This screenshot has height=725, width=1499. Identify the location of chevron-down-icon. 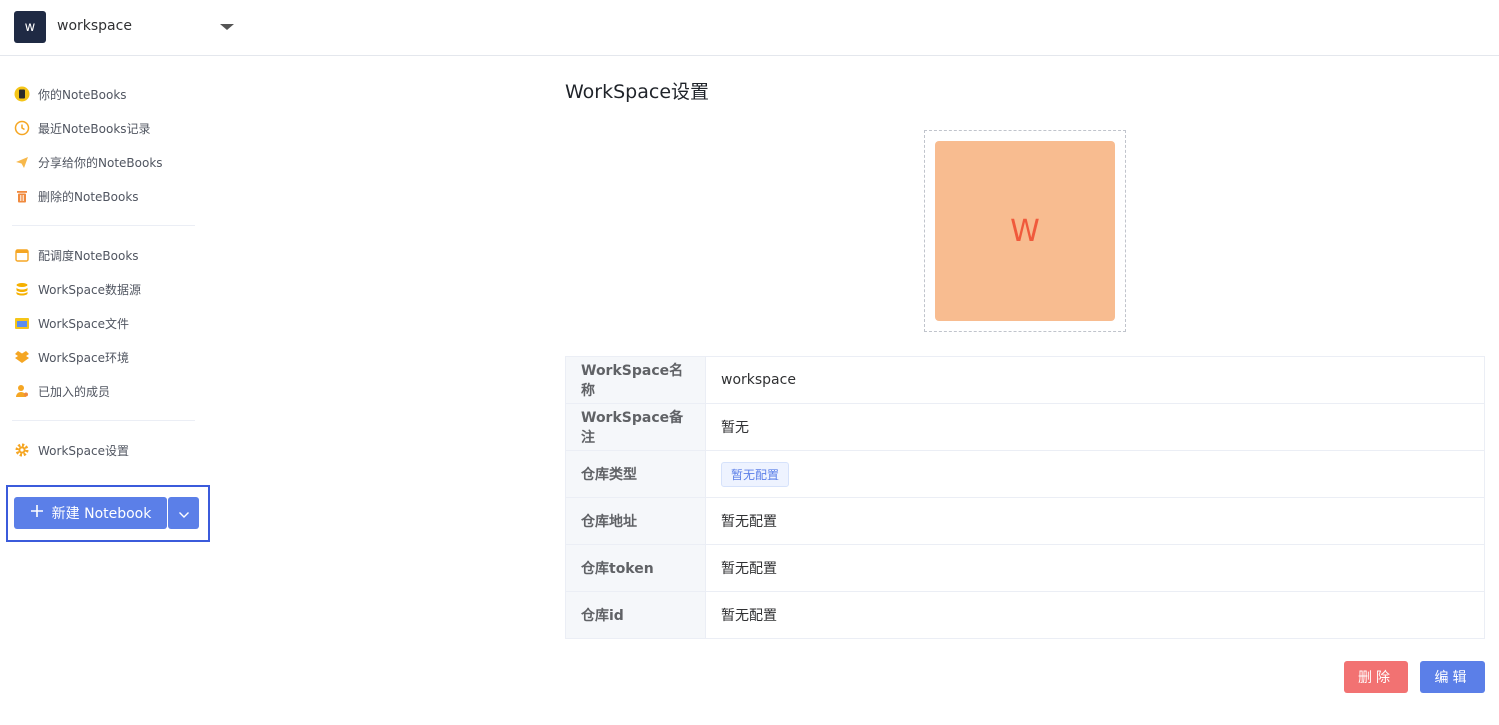
(184, 513).